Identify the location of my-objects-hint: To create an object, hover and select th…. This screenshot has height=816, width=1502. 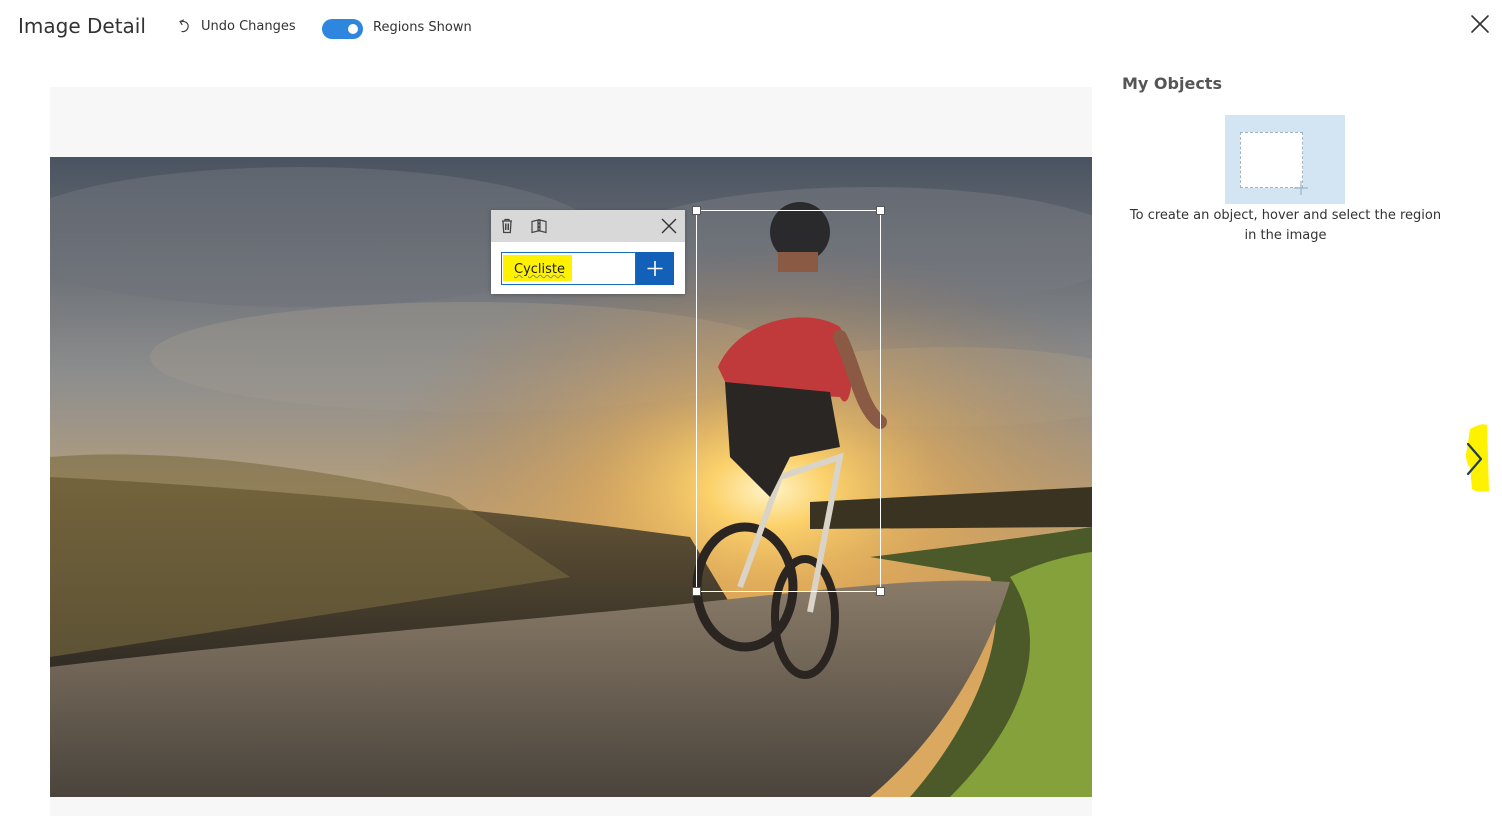
(1285, 225).